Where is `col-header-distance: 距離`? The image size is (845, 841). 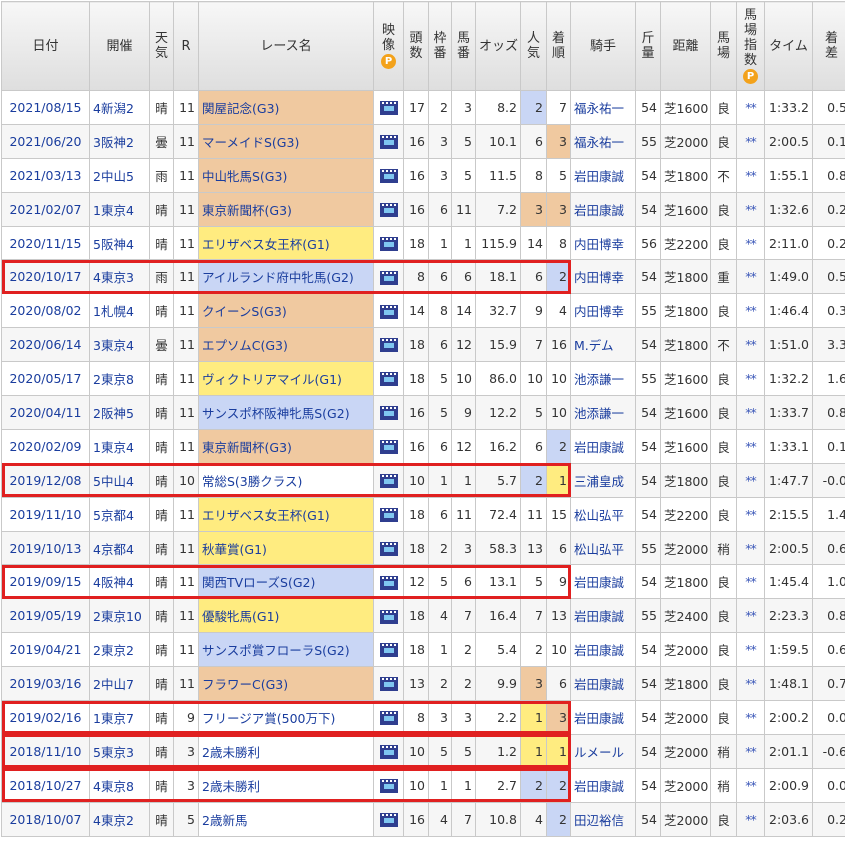
col-header-distance: 距離 is located at coordinates (685, 46).